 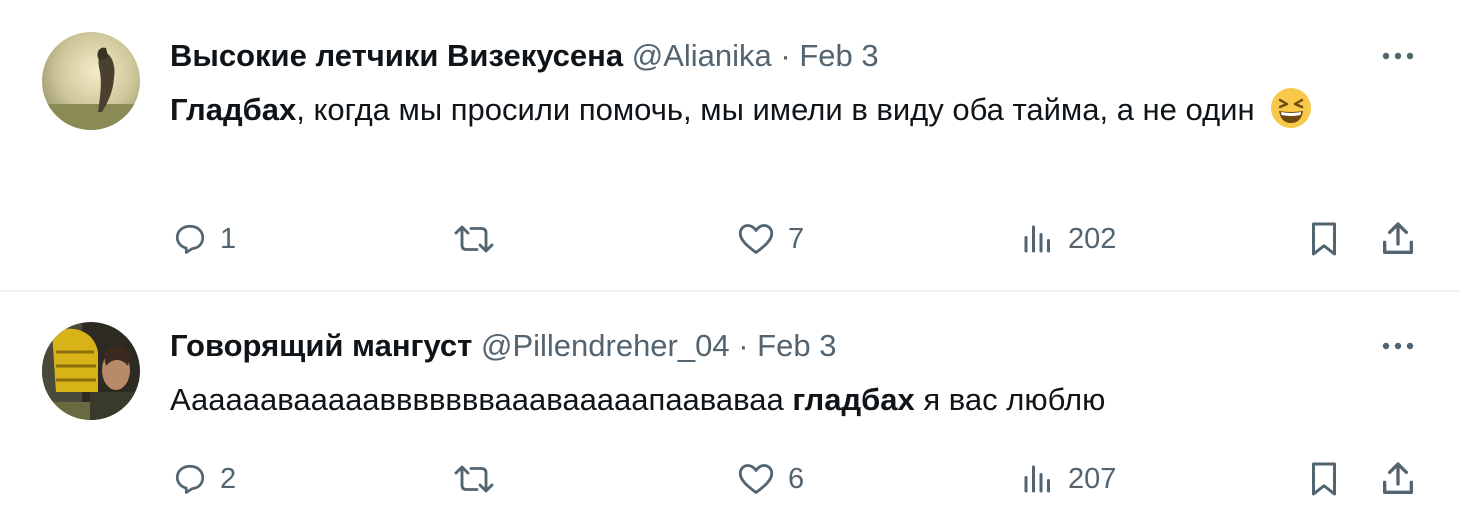 What do you see at coordinates (1291, 108) in the screenshot?
I see `grinning-squinting-face-emoji-icon` at bounding box center [1291, 108].